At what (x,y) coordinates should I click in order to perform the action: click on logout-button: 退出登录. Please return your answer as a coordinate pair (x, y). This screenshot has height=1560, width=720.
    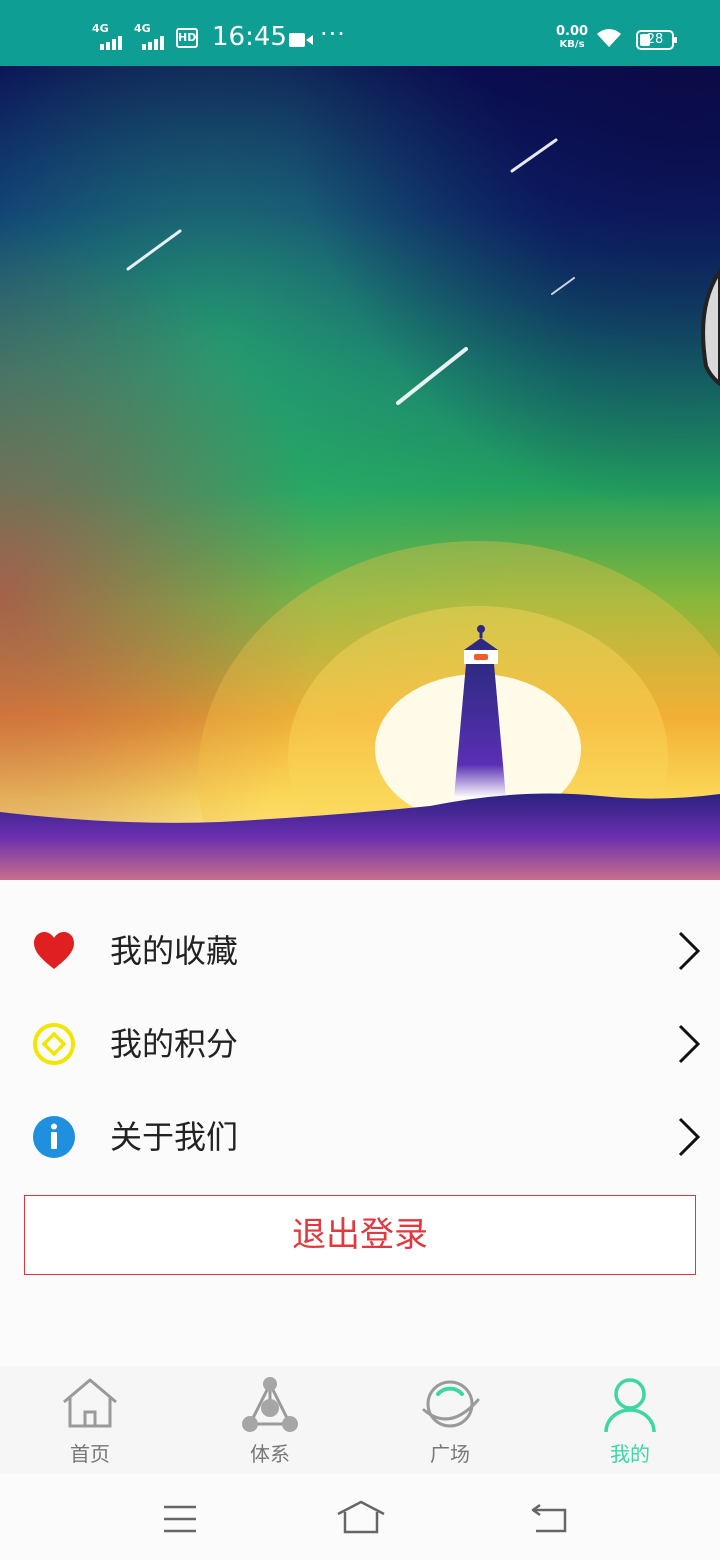
    Looking at the image, I should click on (360, 1235).